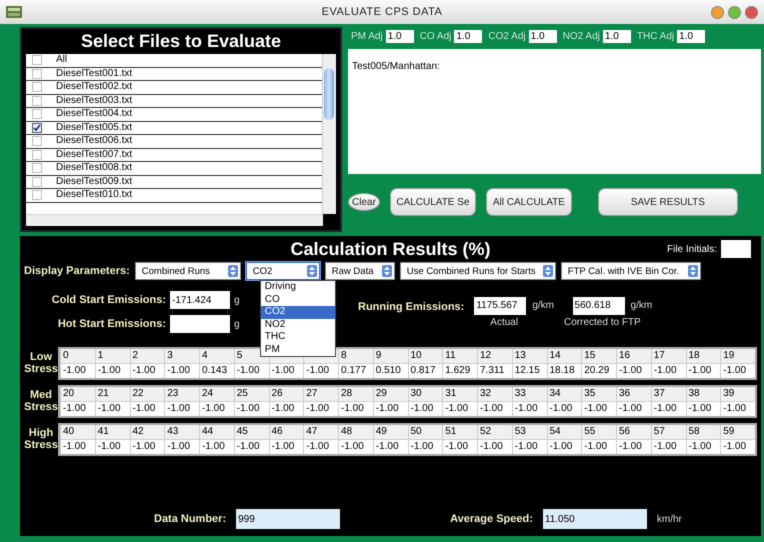 This screenshot has height=542, width=764. Describe the element at coordinates (200, 324) in the screenshot. I see `hot-start-field` at that location.